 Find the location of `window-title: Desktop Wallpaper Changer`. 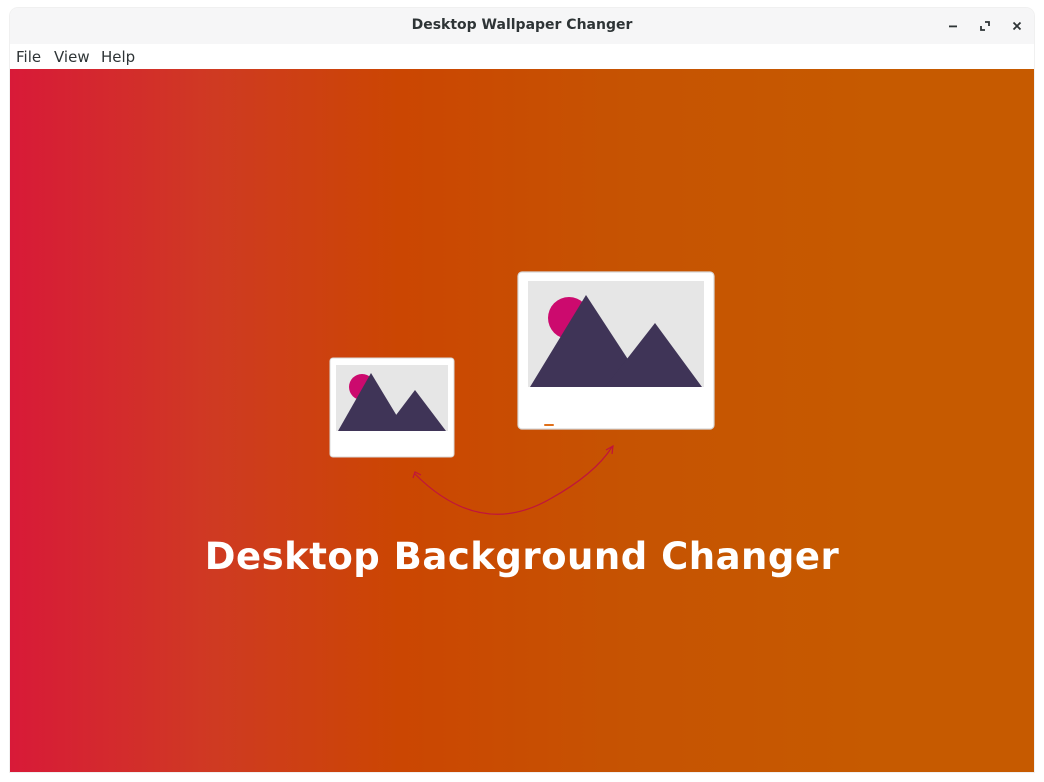

window-title: Desktop Wallpaper Changer is located at coordinates (522, 25).